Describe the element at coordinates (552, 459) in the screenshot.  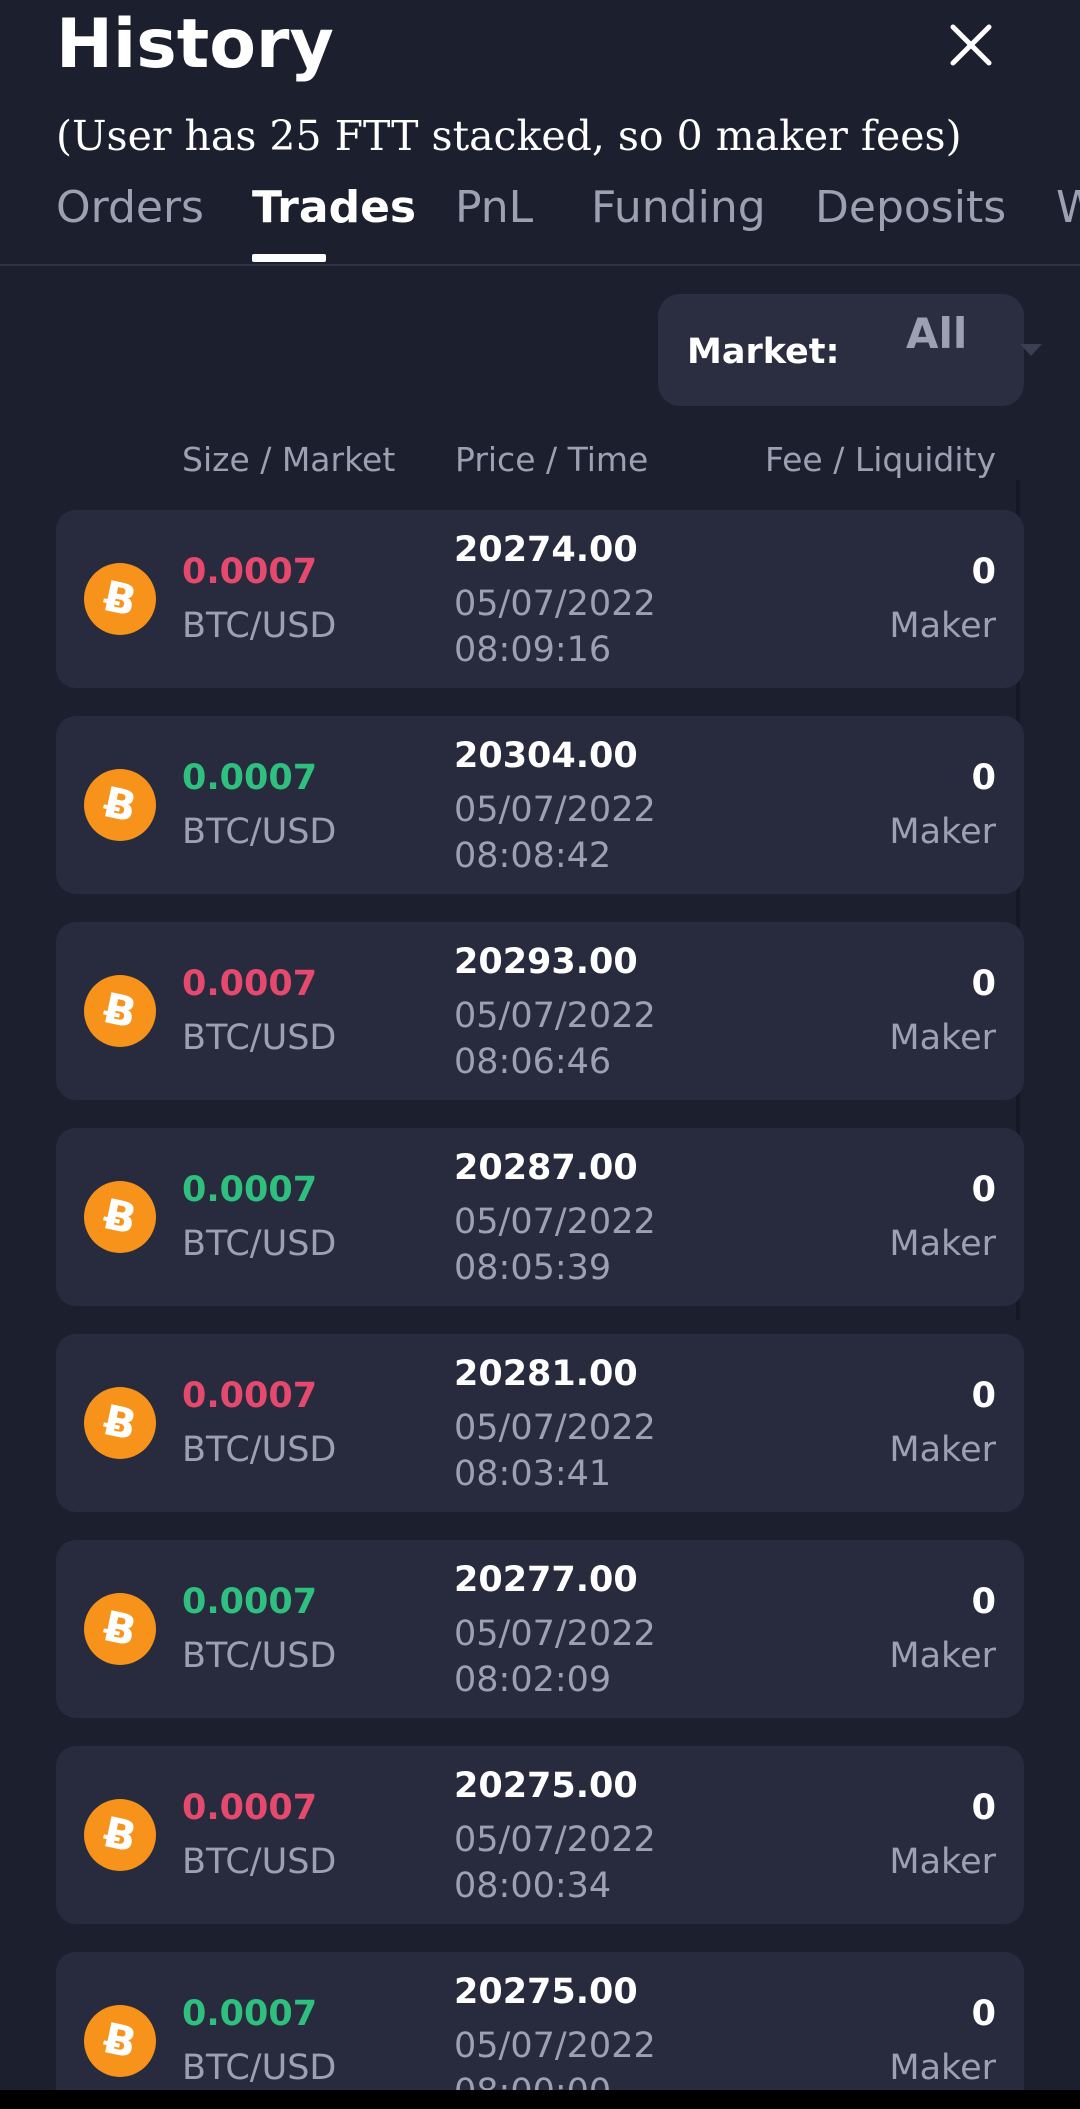
I see `column-header-price-time: Price / Time` at that location.